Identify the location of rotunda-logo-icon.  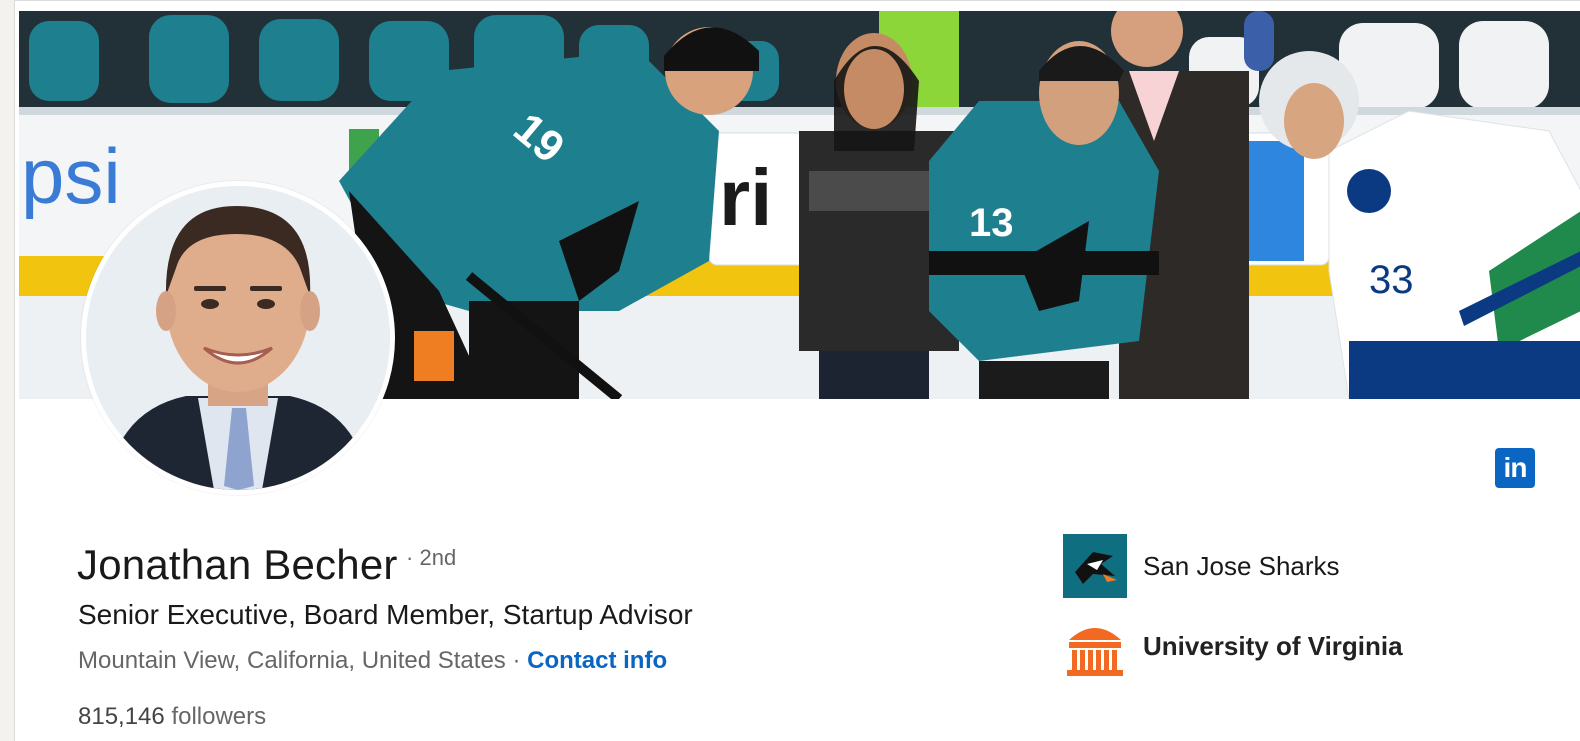
(1095, 646).